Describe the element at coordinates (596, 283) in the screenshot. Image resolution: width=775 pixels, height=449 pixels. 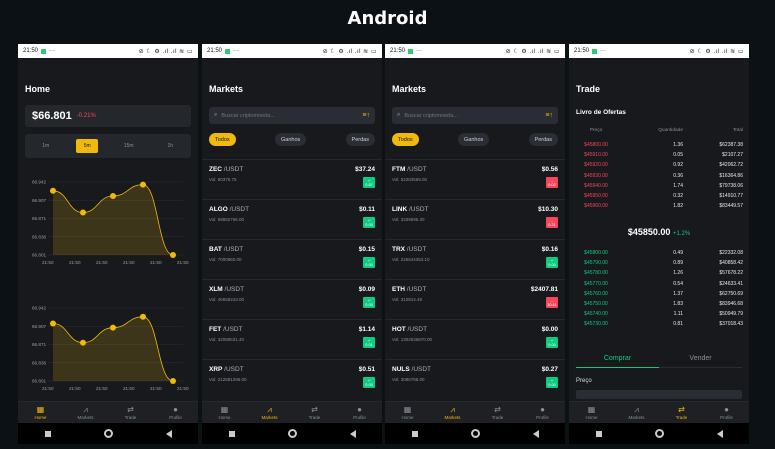
I see `row-price: $45770.00` at that location.